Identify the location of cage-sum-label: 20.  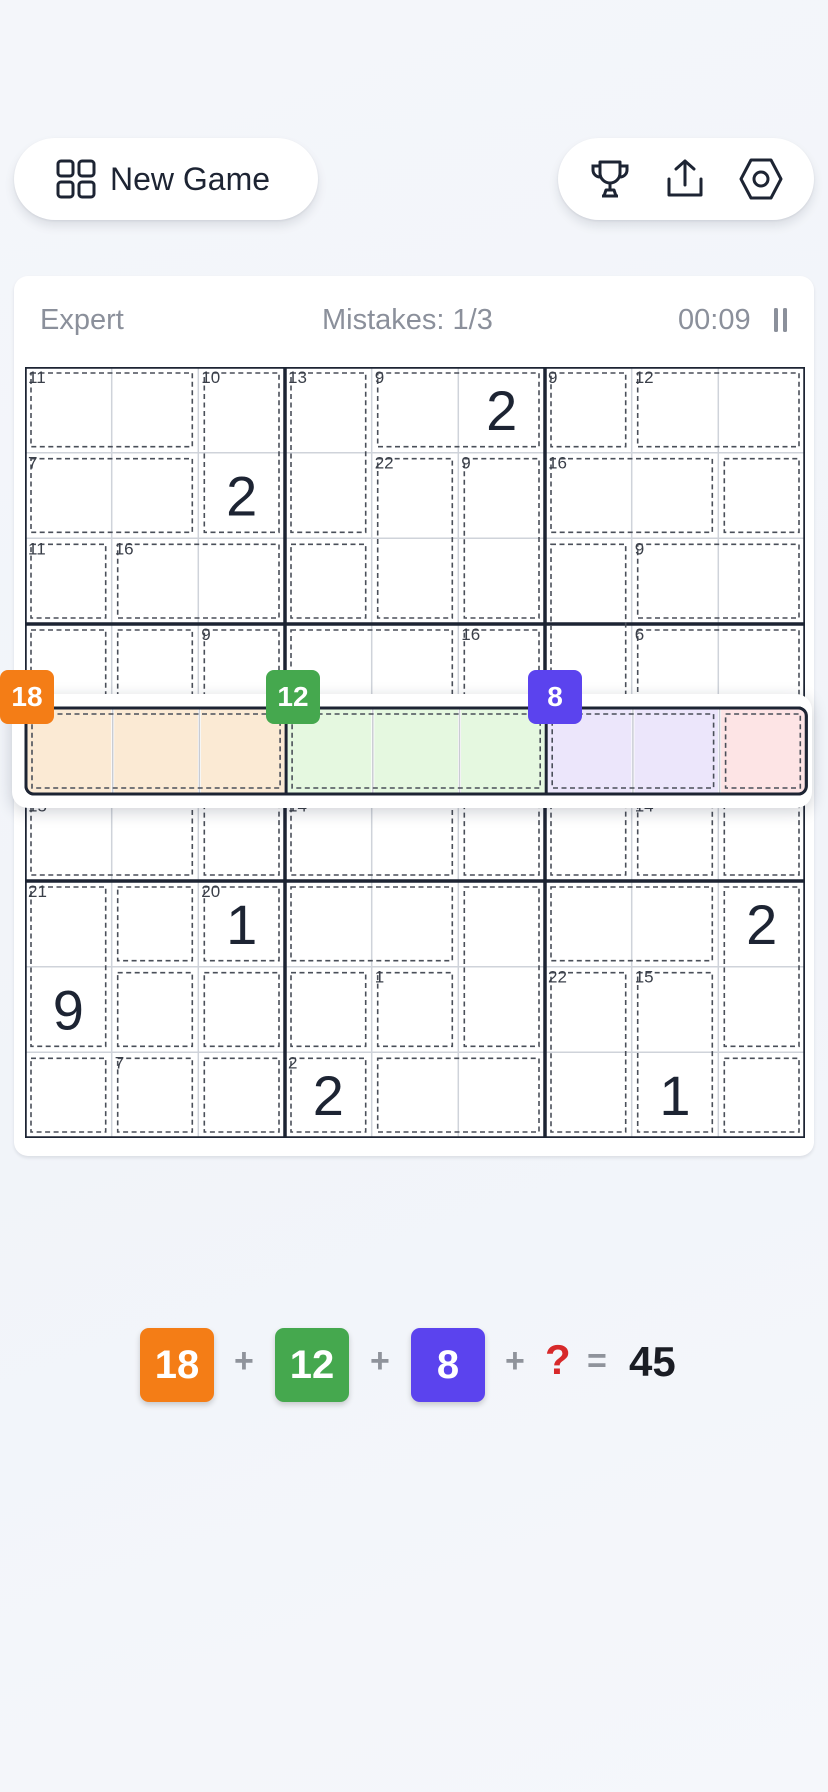
(210, 891).